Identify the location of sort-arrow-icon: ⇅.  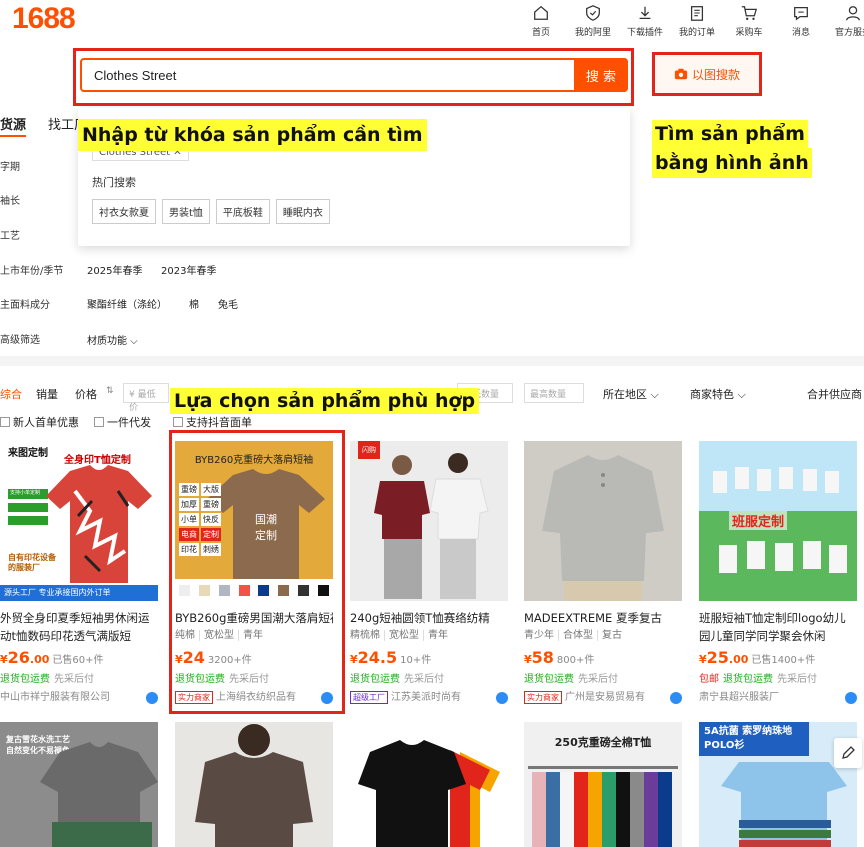
(110, 391).